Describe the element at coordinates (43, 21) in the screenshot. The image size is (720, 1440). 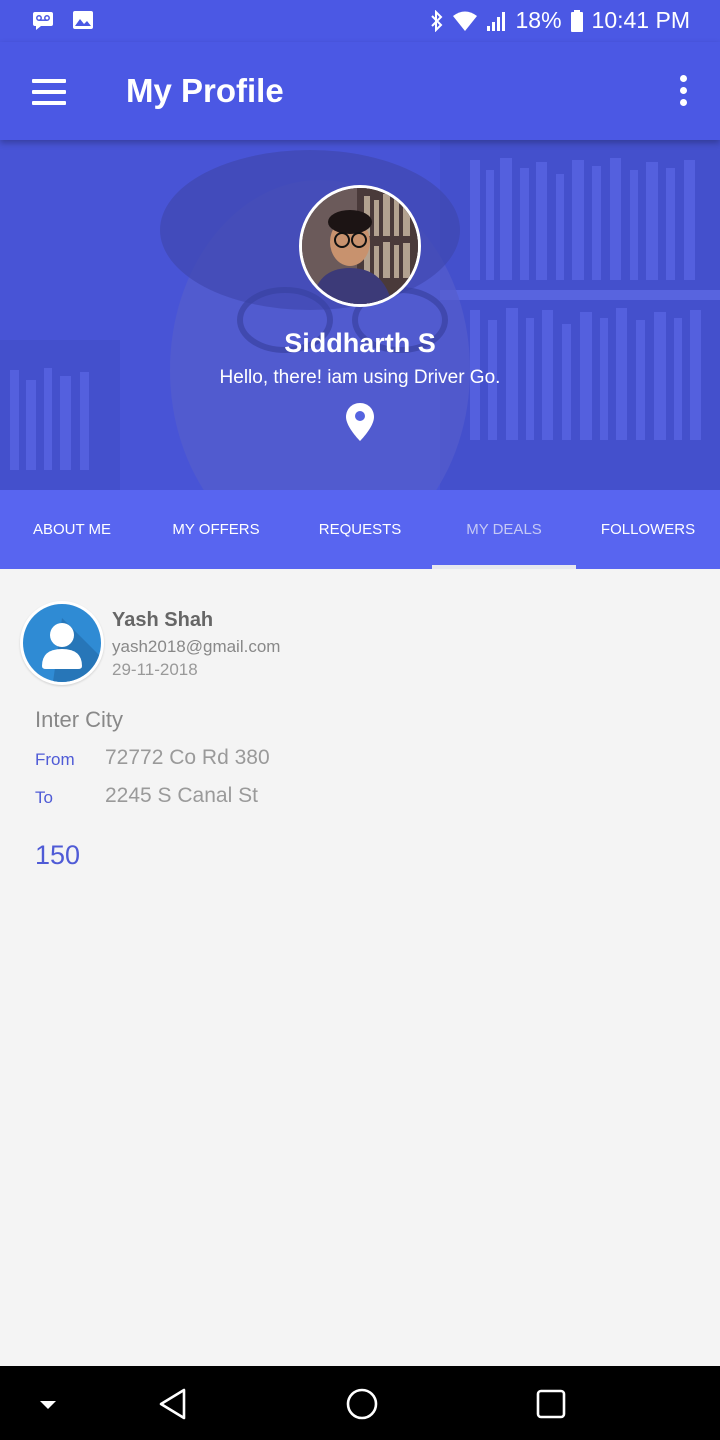
I see `voicemail-icon` at that location.